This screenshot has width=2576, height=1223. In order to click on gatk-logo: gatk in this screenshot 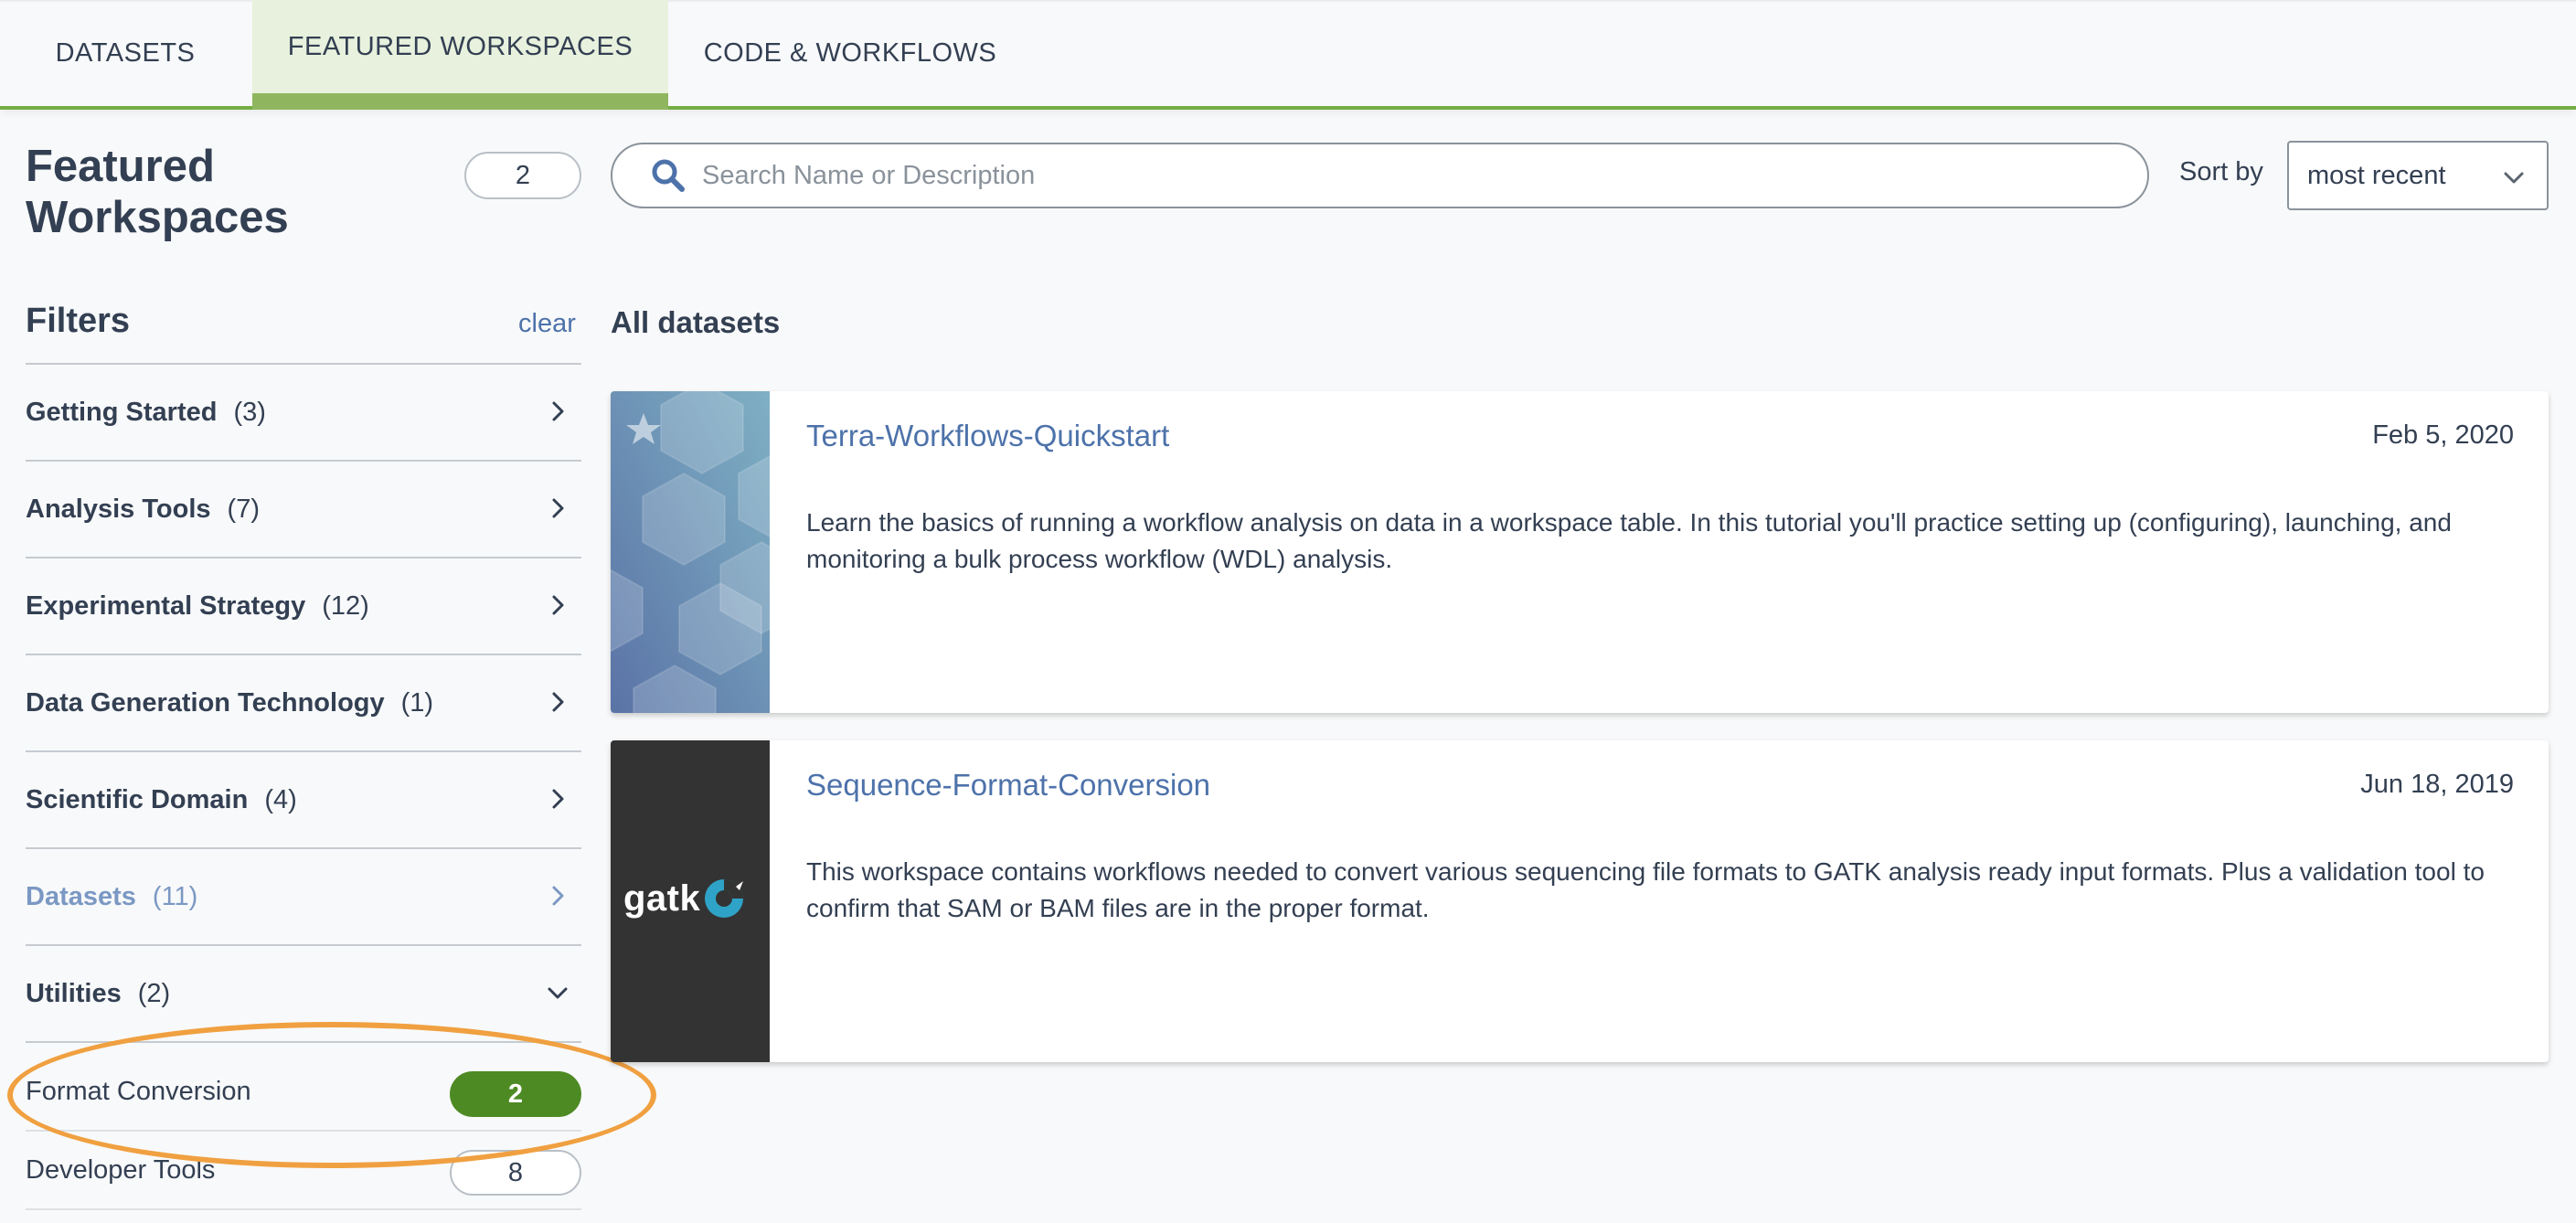, I will do `click(684, 899)`.